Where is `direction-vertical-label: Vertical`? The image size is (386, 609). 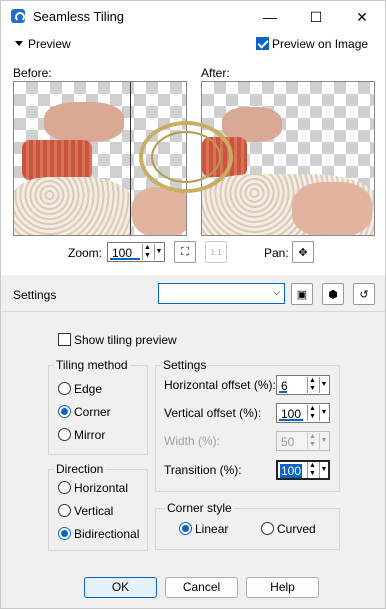
direction-vertical-label: Vertical is located at coordinates (93, 511).